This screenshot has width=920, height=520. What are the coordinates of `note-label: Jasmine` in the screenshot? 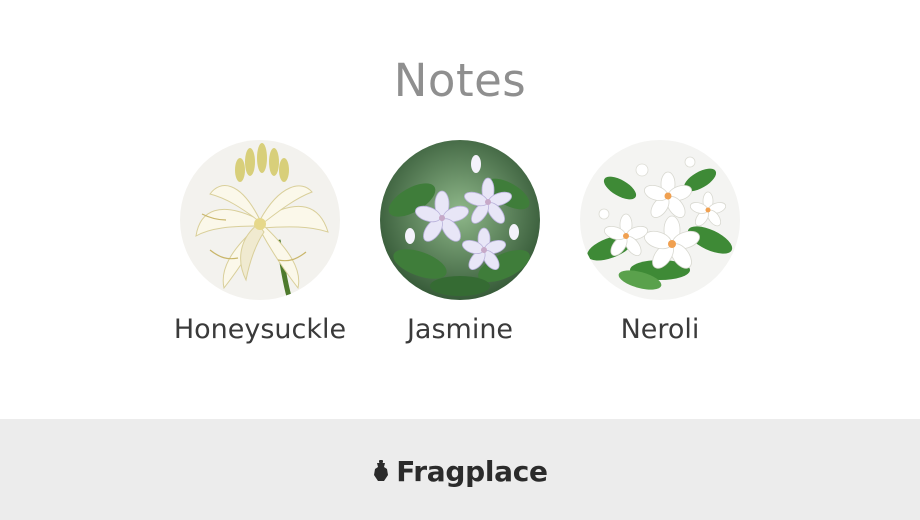 It's located at (460, 330).